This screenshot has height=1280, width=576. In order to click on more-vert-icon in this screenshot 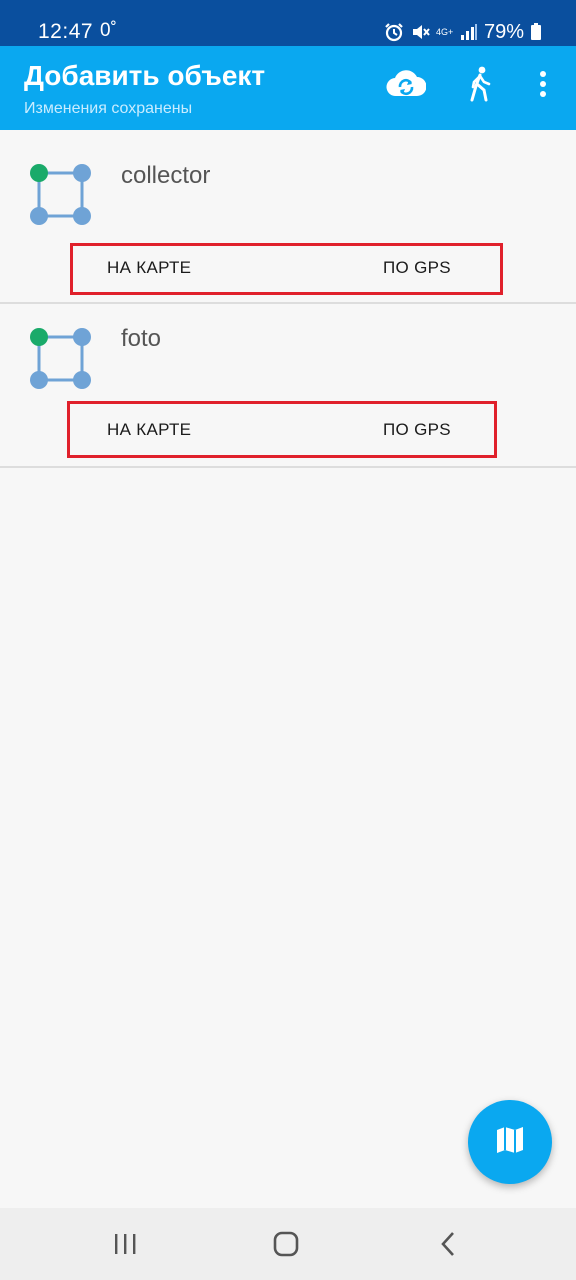, I will do `click(543, 86)`.